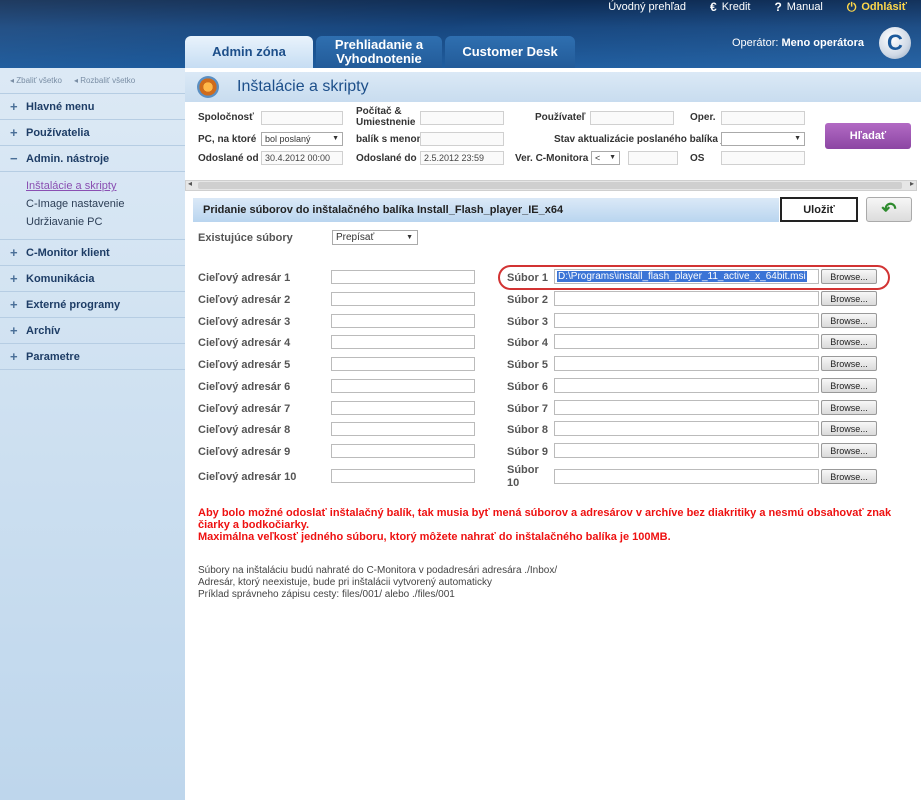  I want to click on sidebar-item-label: Komunikácia, so click(60, 279).